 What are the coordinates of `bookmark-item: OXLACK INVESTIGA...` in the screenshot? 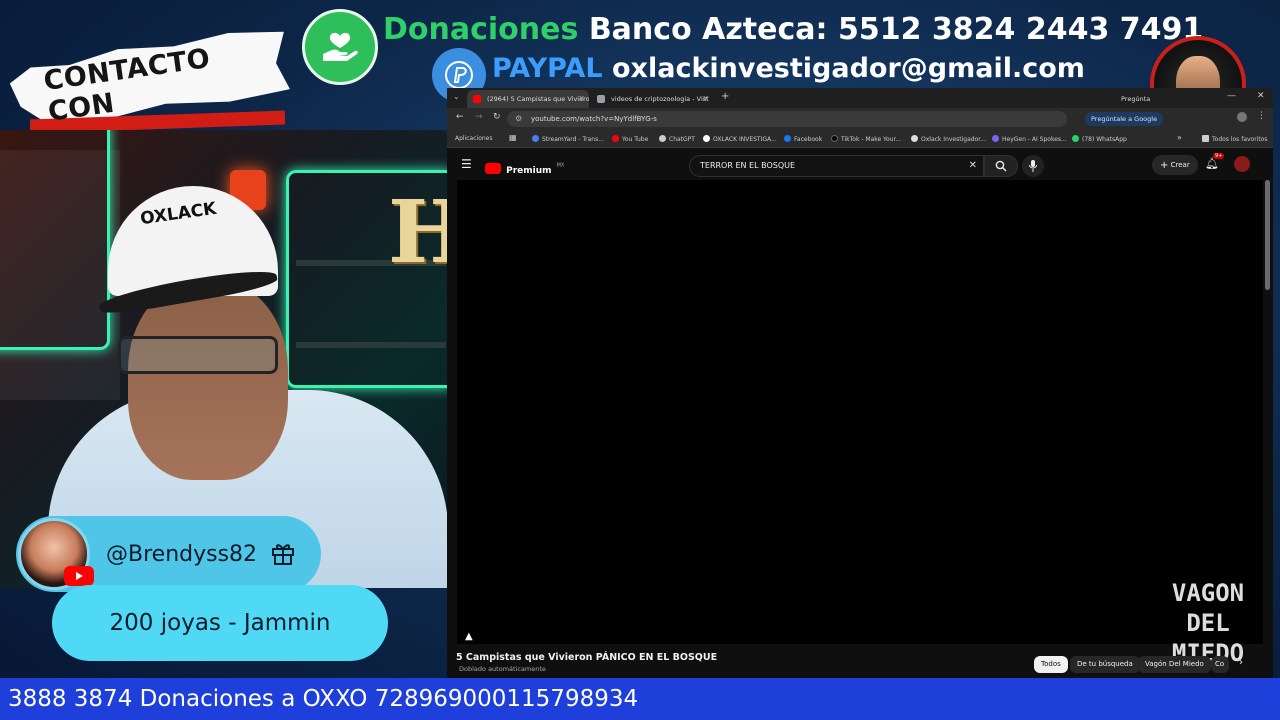 It's located at (740, 139).